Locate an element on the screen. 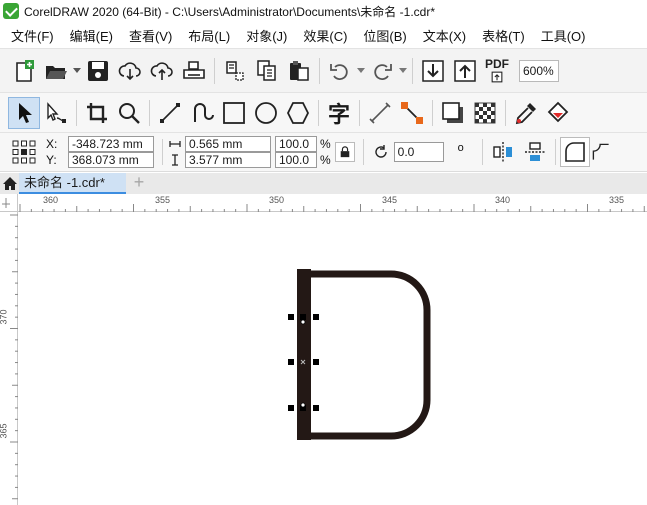 This screenshot has width=647, height=505. transparency-tool-button is located at coordinates (485, 113).